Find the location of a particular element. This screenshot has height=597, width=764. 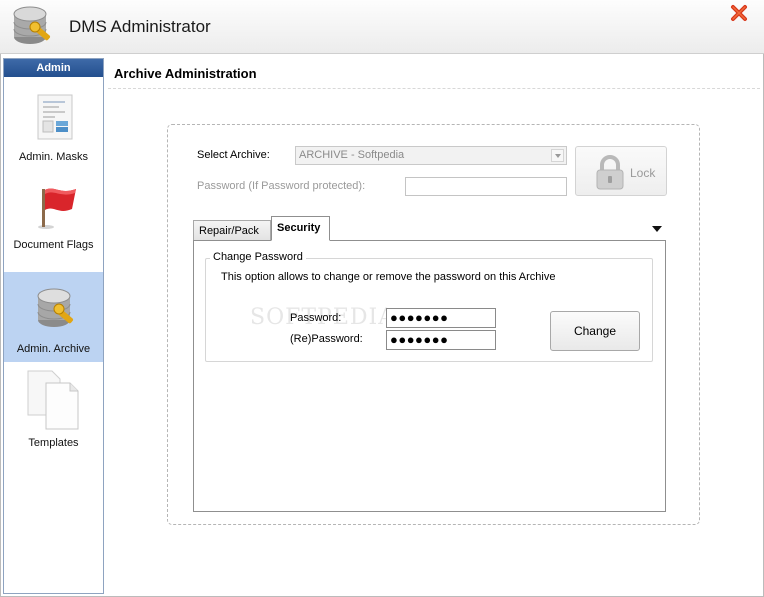

templates-icon is located at coordinates (53, 400).